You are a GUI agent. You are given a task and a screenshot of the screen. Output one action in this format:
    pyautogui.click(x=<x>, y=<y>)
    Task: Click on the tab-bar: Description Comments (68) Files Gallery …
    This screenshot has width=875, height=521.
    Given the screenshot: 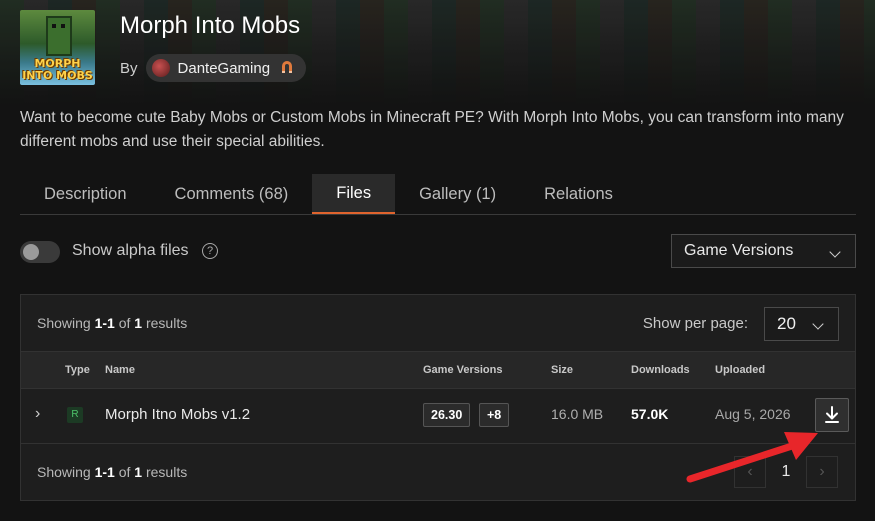 What is the action you would take?
    pyautogui.click(x=438, y=194)
    